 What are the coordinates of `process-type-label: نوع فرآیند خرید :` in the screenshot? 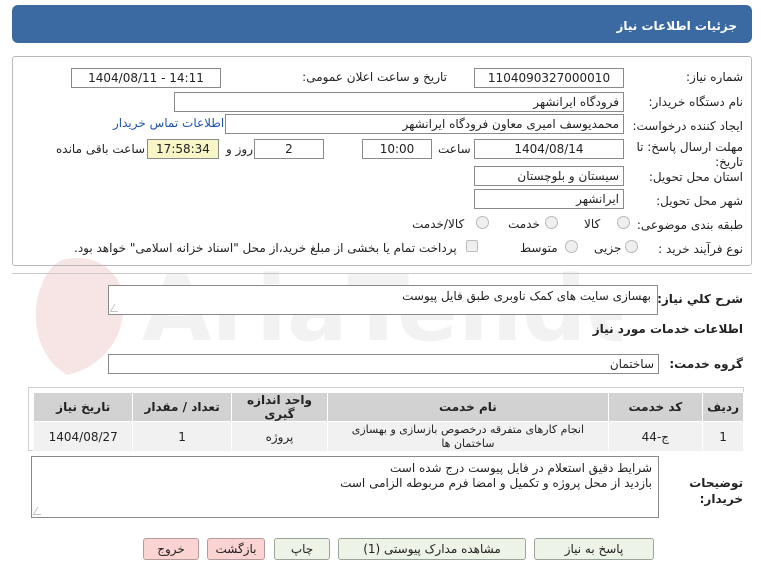 It's located at (700, 249).